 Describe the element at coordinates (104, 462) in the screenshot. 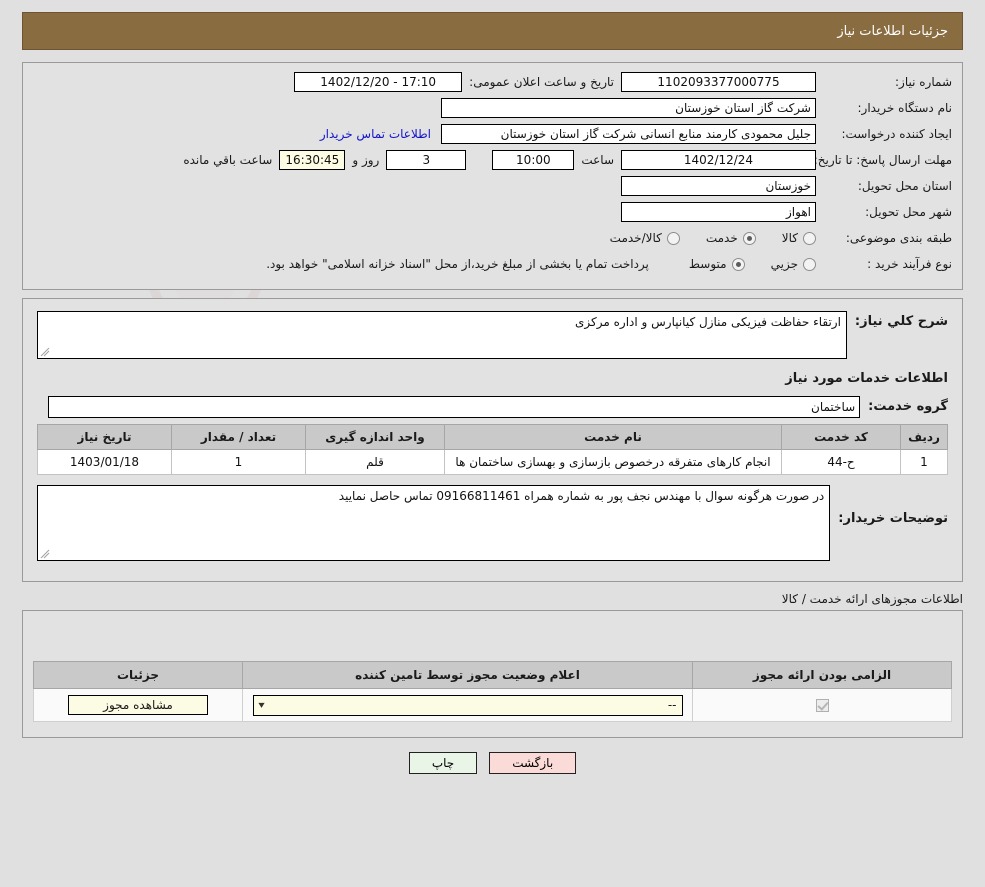

I see `cell-need-date: 1403/01/18` at that location.